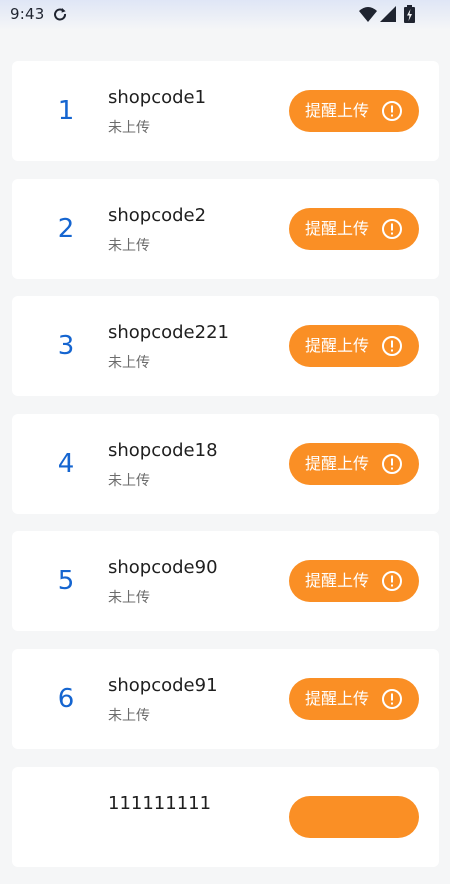 This screenshot has width=450, height=884. Describe the element at coordinates (163, 568) in the screenshot. I see `shop-code: shopcode90` at that location.